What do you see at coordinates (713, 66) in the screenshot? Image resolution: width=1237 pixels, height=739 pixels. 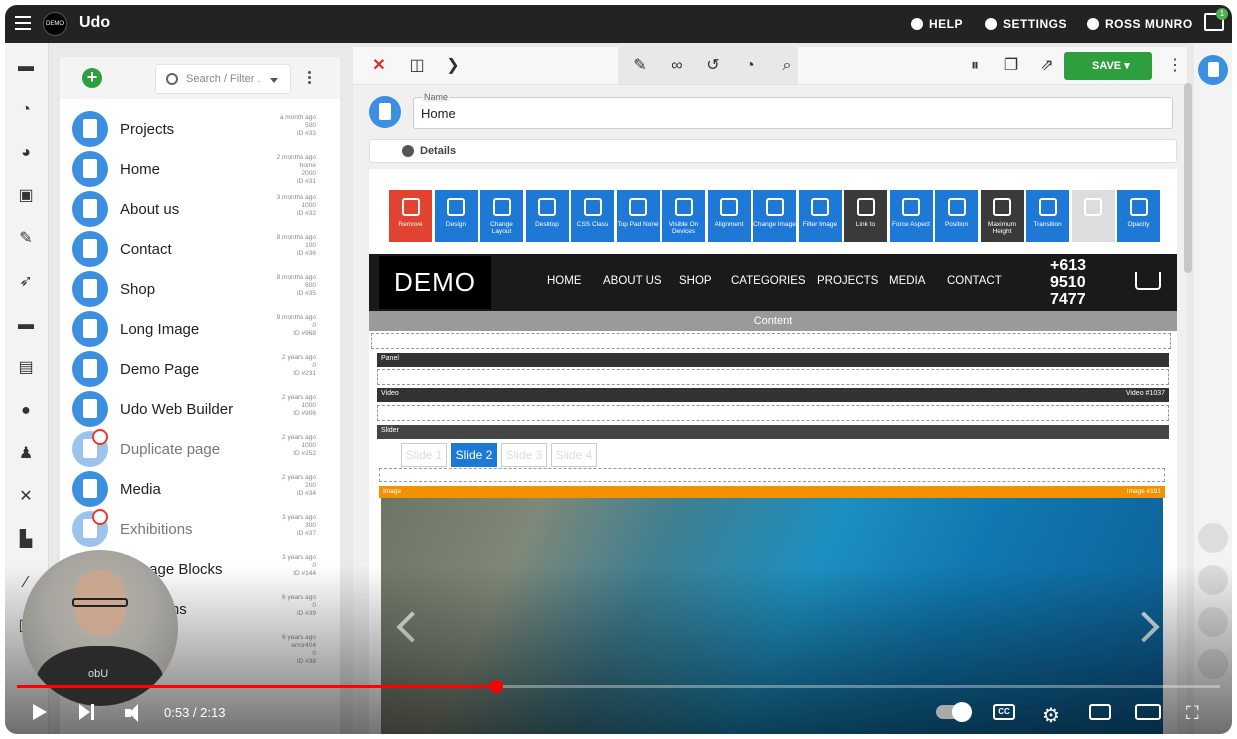 I see `history-icon: ↺` at bounding box center [713, 66].